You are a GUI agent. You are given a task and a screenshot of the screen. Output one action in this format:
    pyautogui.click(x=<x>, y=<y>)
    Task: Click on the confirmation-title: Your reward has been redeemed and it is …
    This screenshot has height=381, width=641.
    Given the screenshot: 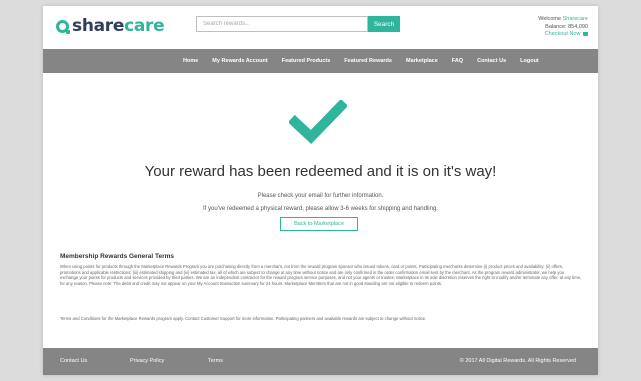 What is the action you would take?
    pyautogui.click(x=320, y=171)
    